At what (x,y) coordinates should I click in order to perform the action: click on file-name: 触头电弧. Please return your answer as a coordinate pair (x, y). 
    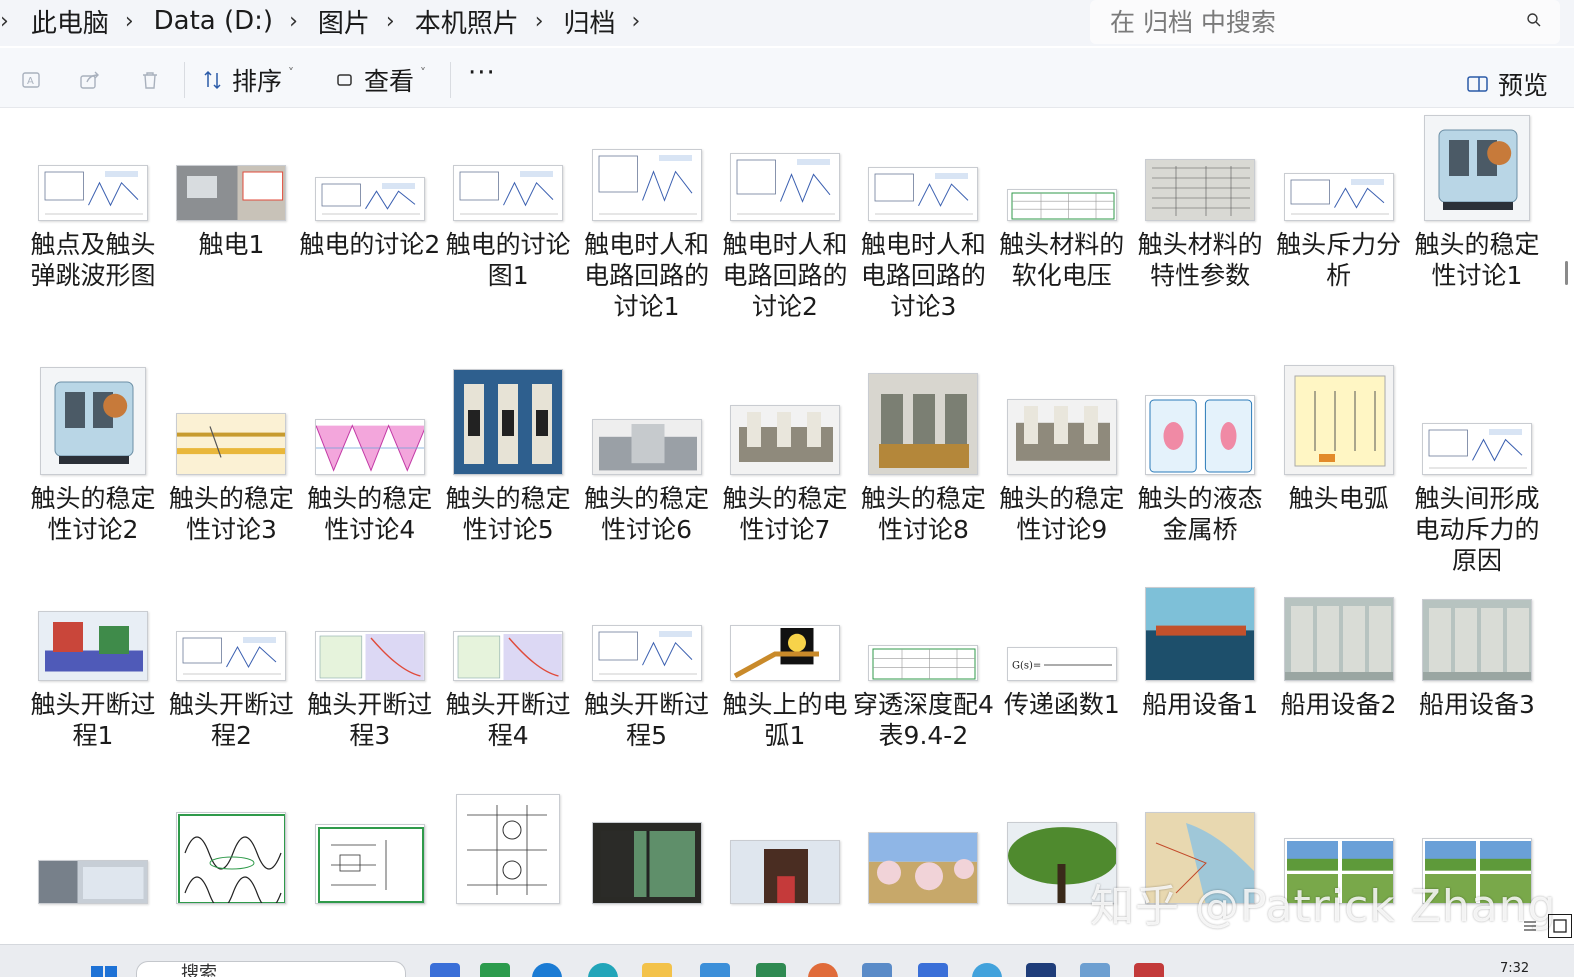
    Looking at the image, I should click on (1338, 498).